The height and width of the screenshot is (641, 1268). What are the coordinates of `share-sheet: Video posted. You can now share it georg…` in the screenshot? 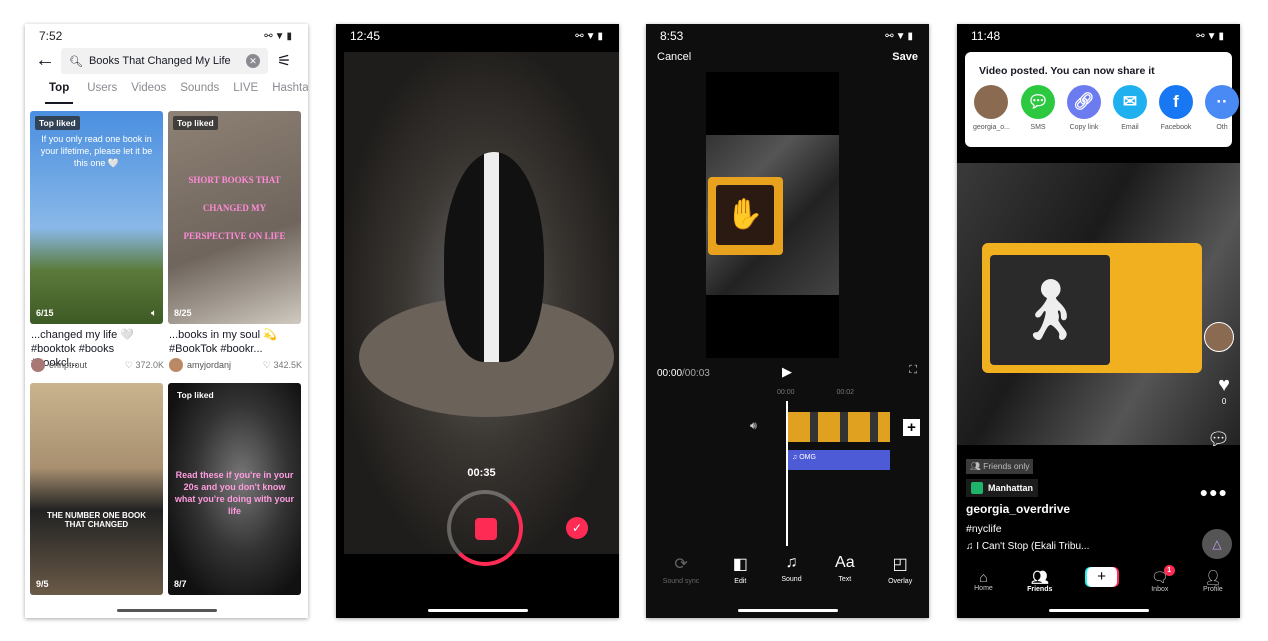 It's located at (1102, 99).